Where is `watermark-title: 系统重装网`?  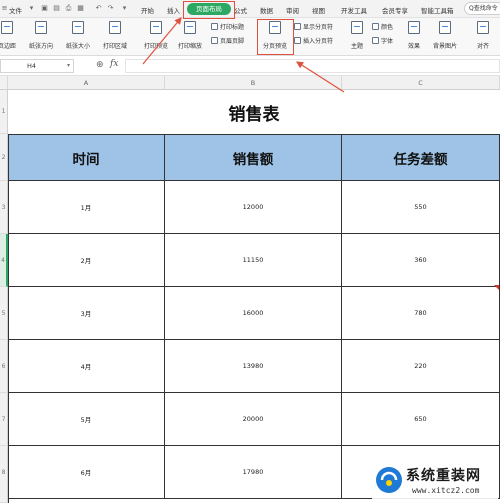 watermark-title: 系统重装网 is located at coordinates (443, 476).